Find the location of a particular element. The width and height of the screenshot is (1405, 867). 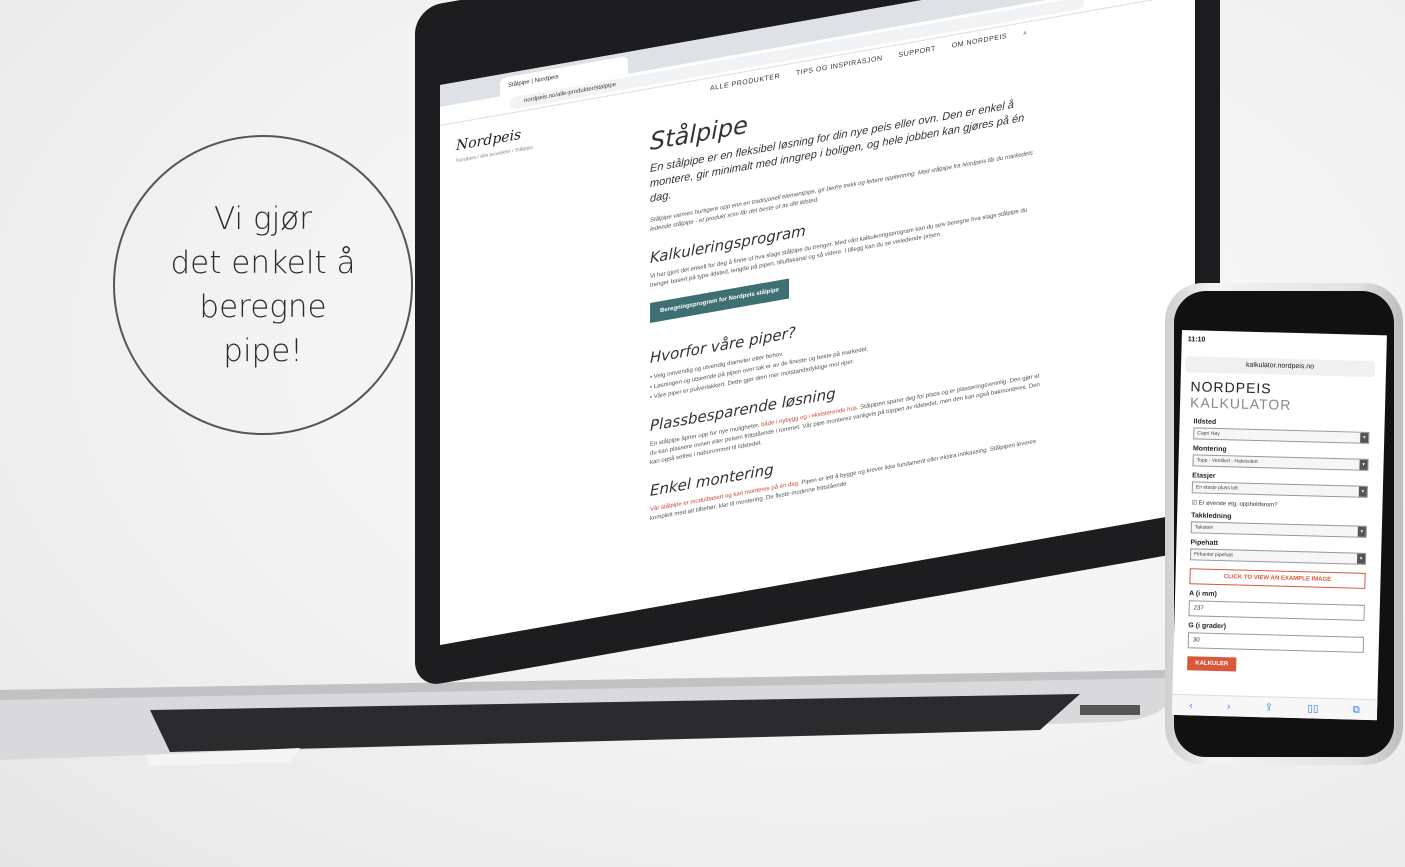

brand-subtitle: KALKULATOR is located at coordinates (1240, 403).